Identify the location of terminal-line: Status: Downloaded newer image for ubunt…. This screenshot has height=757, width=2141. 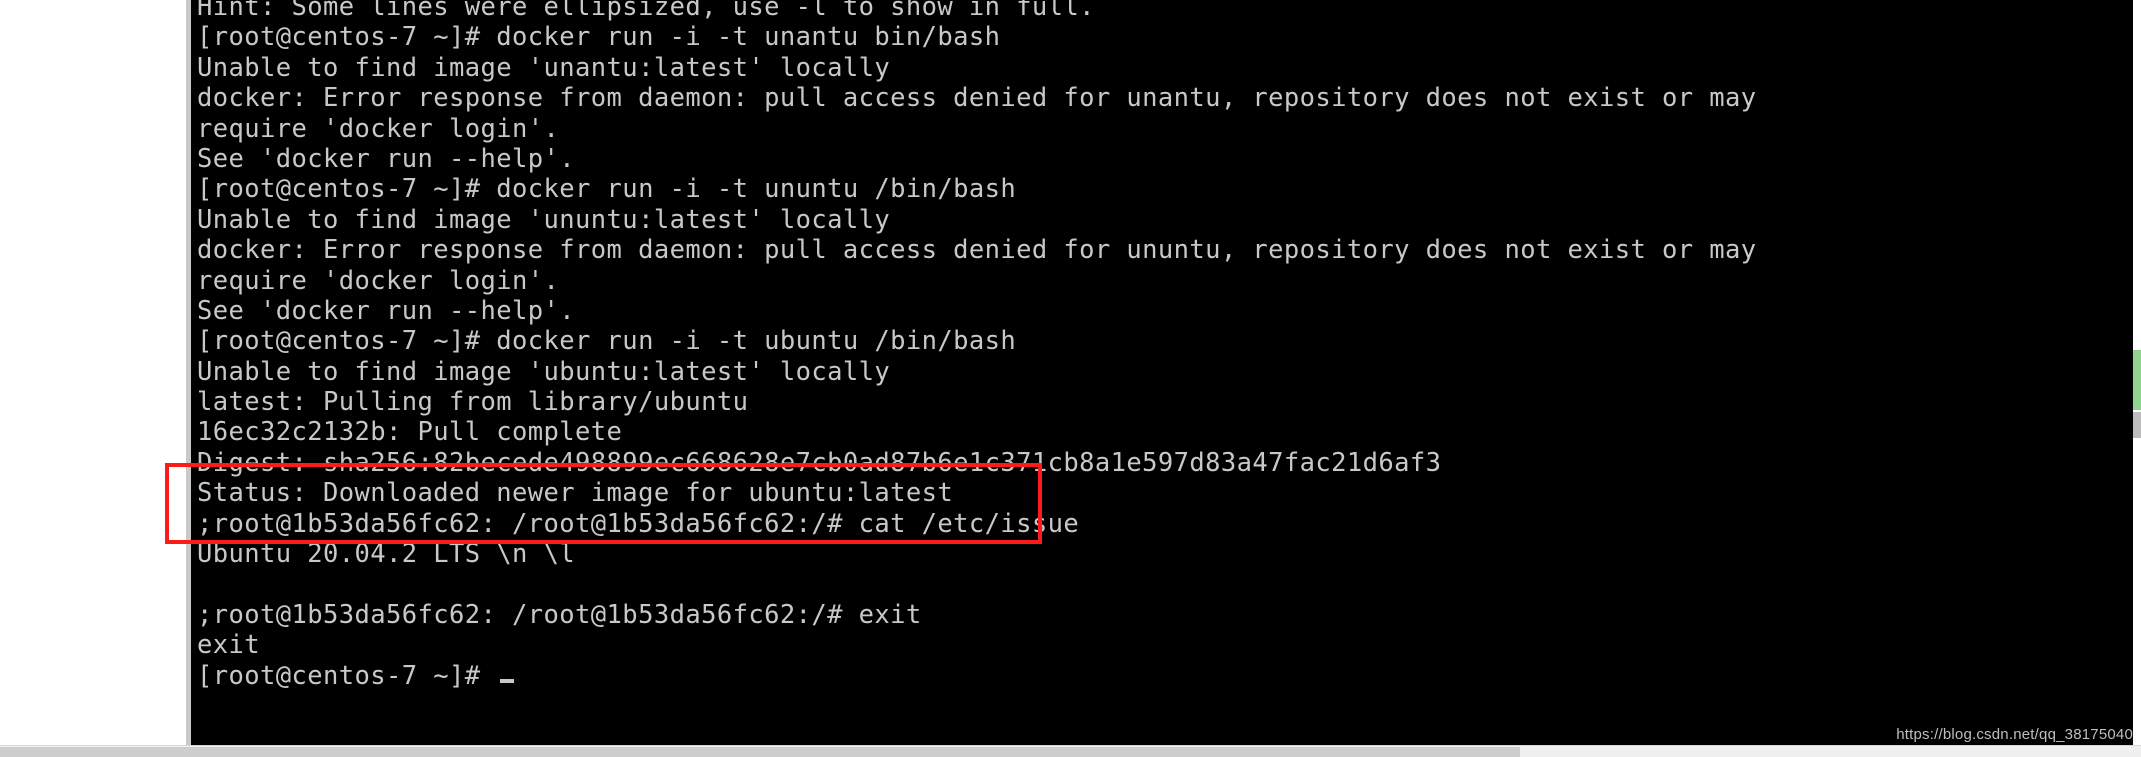
(575, 493).